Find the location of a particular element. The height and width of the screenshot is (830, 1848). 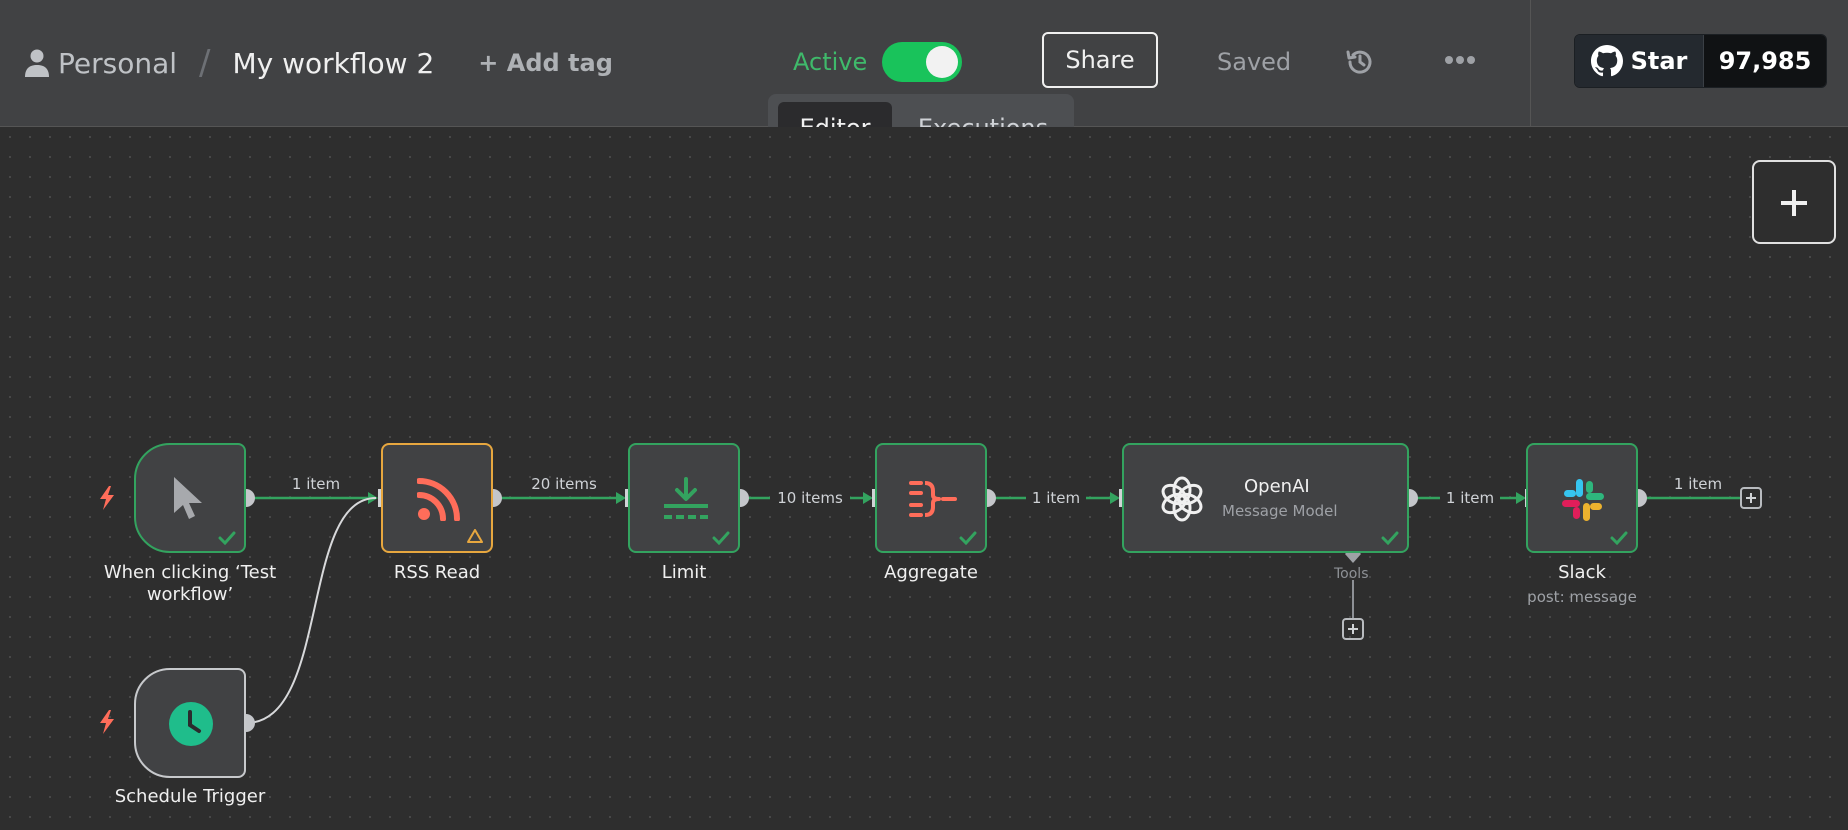

clock-icon is located at coordinates (191, 724).